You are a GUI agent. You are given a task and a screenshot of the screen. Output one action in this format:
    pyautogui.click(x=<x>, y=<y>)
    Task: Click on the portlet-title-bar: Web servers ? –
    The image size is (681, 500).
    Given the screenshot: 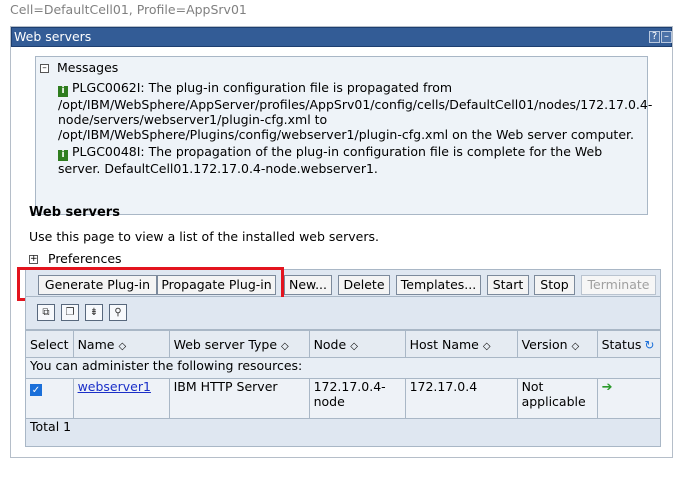 What is the action you would take?
    pyautogui.click(x=341, y=37)
    